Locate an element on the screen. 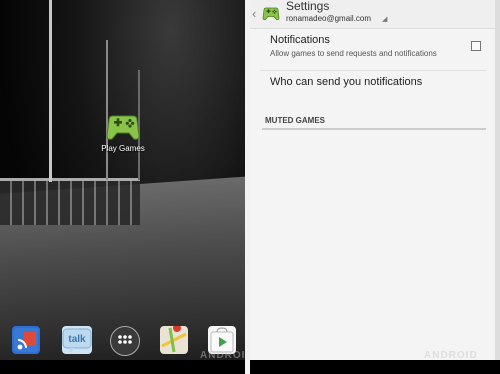 The width and height of the screenshot is (500, 374). rss-app-icon is located at coordinates (26, 340).